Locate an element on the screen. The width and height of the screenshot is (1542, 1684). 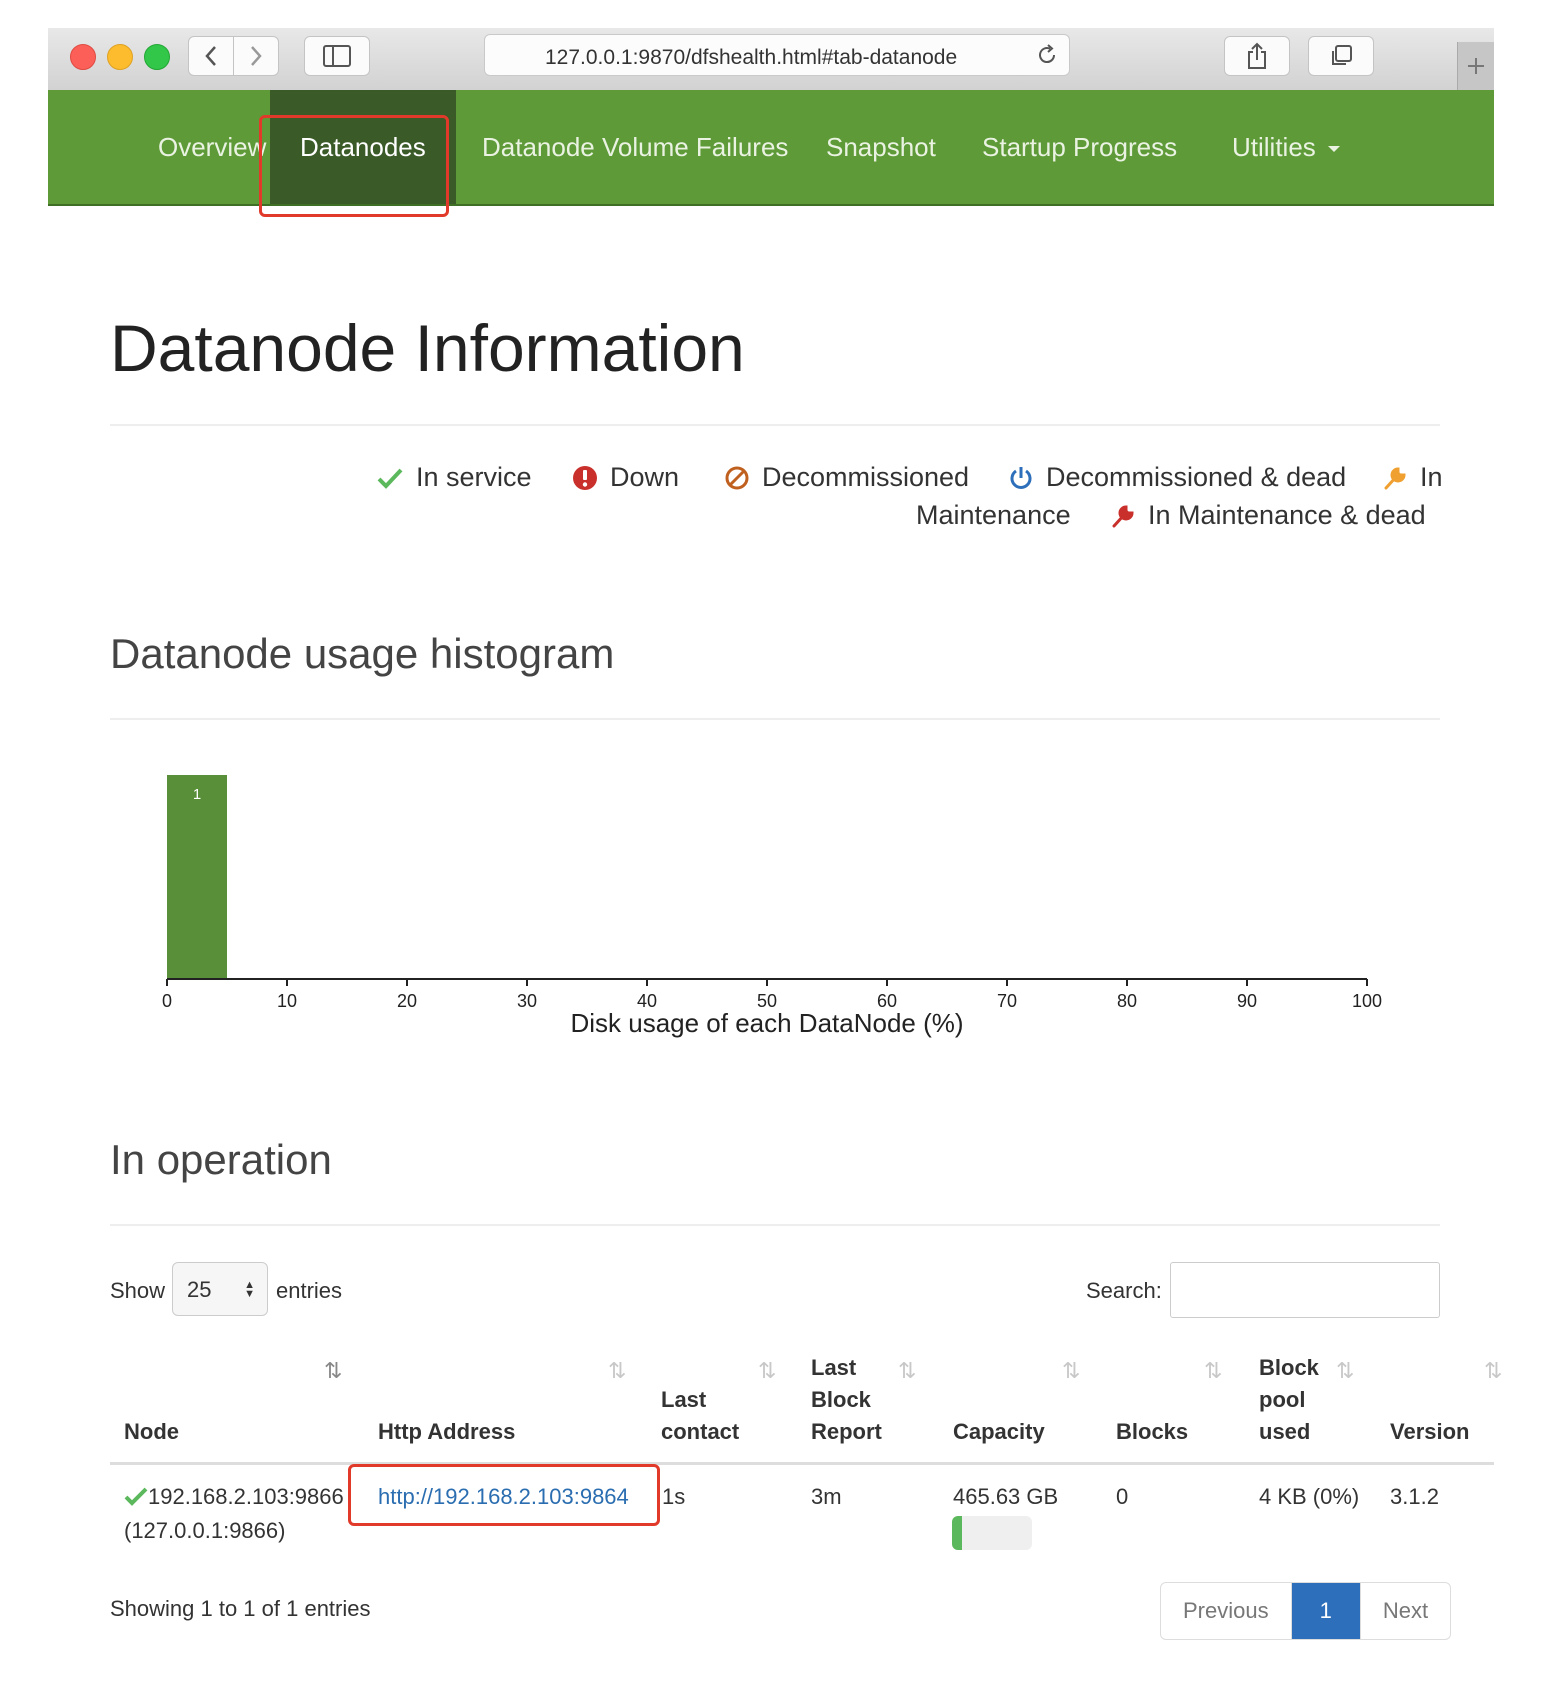
node-local-address: (127.0.0.1:9866) is located at coordinates (205, 1530).